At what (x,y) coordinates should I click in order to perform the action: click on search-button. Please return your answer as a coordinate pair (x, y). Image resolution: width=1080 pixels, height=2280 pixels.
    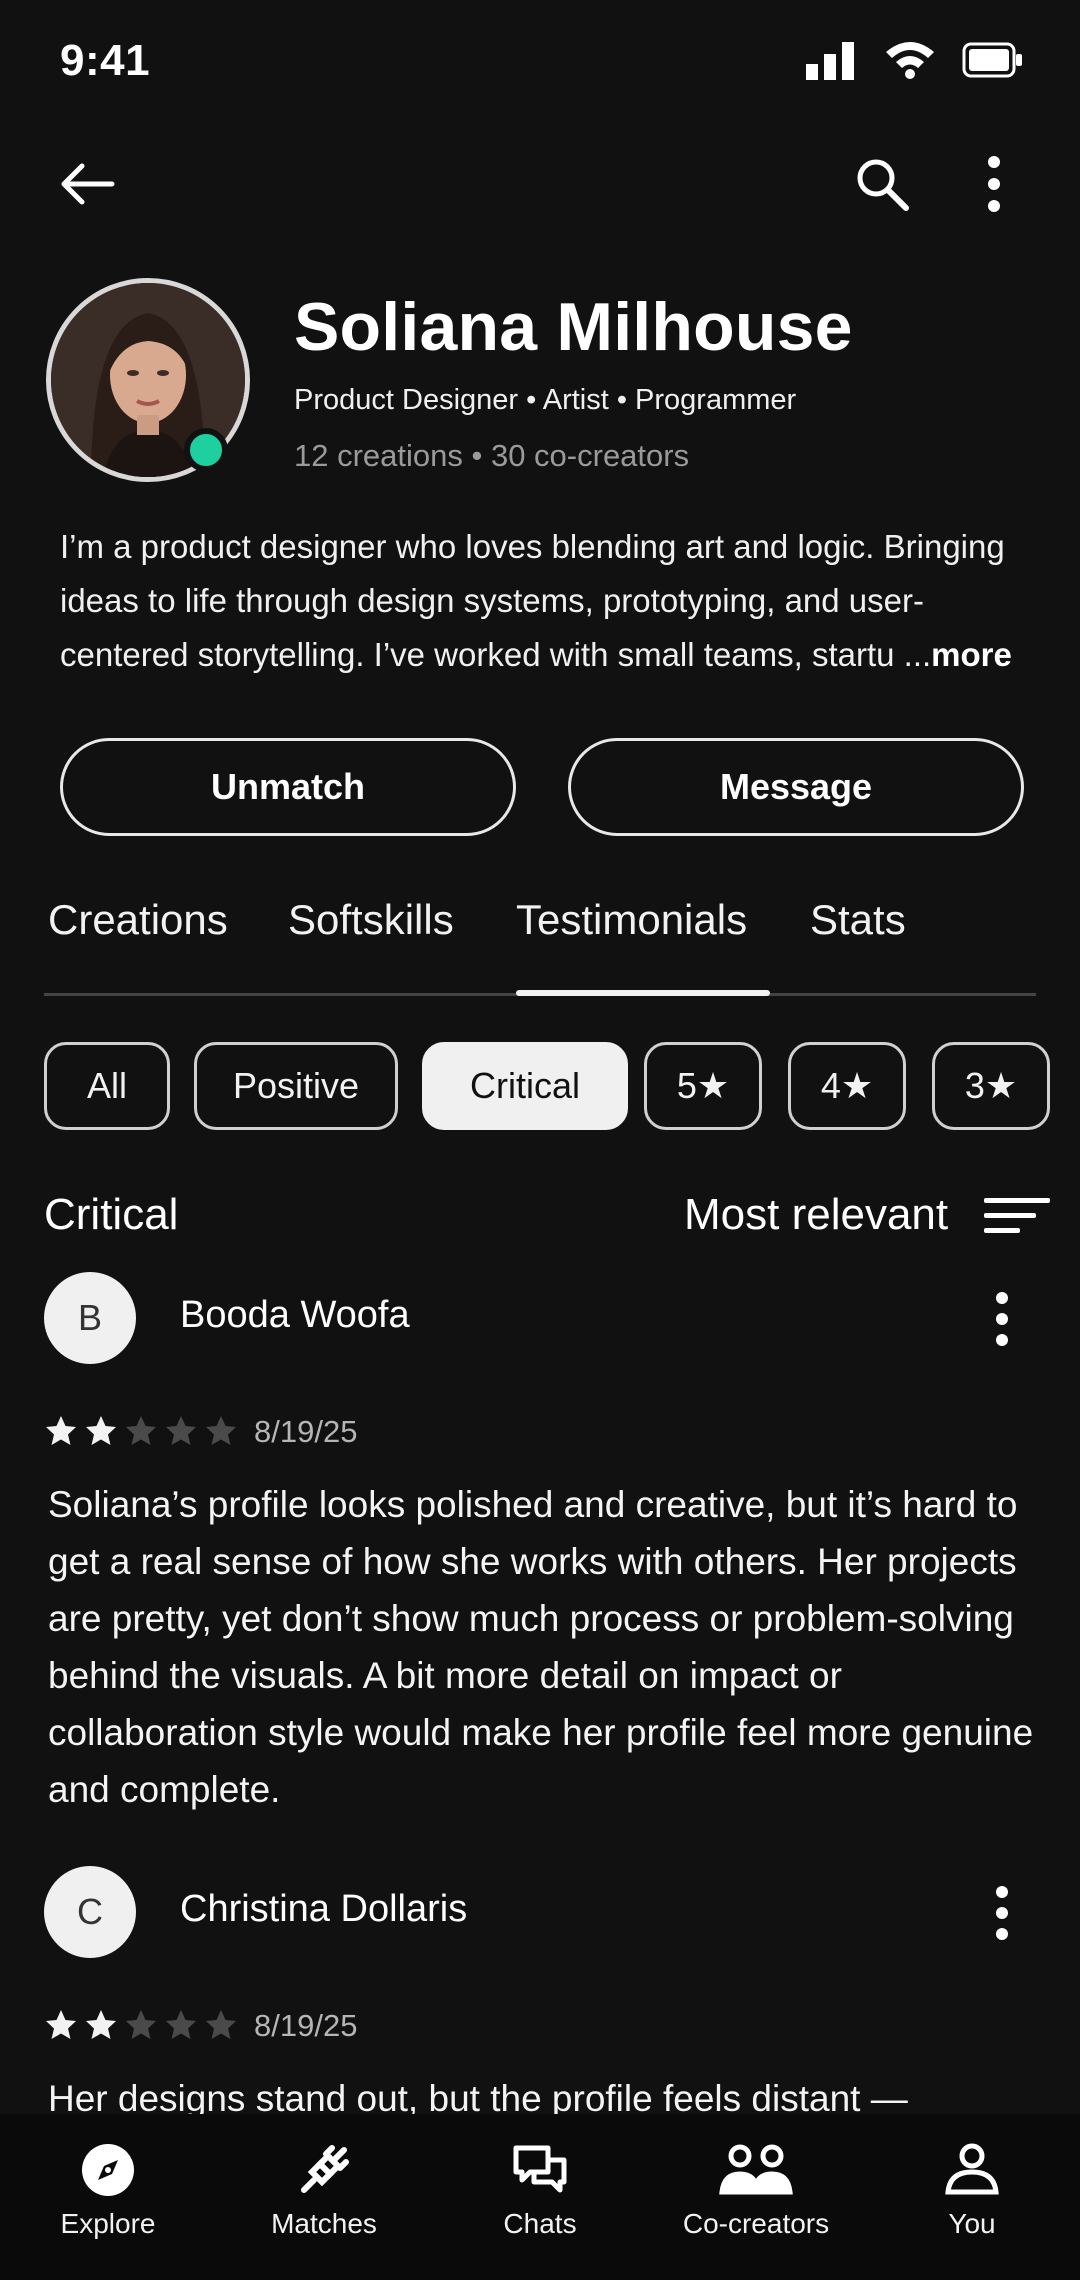
    Looking at the image, I should click on (882, 184).